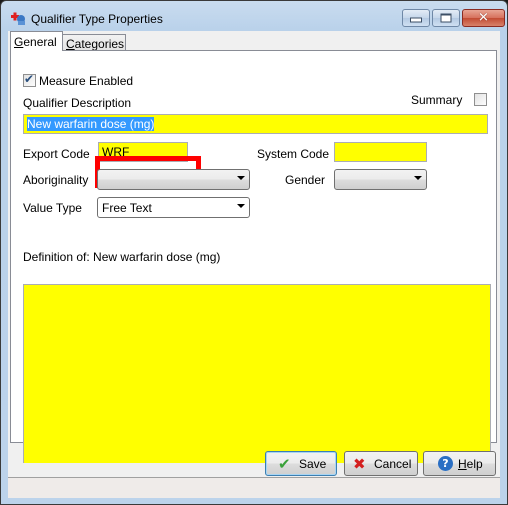 Image resolution: width=508 pixels, height=505 pixels. What do you see at coordinates (173, 207) in the screenshot?
I see `value-type-dropdown: Free Text` at bounding box center [173, 207].